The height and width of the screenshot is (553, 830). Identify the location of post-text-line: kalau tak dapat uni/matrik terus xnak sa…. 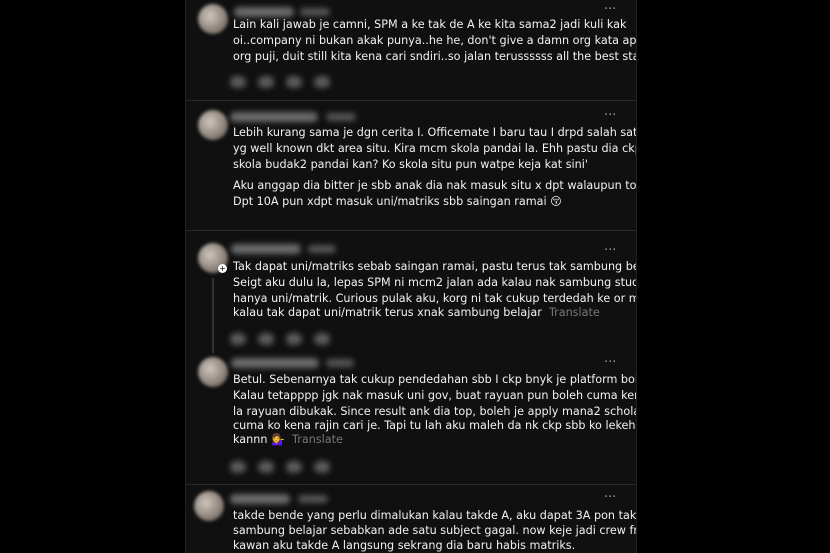
(416, 313).